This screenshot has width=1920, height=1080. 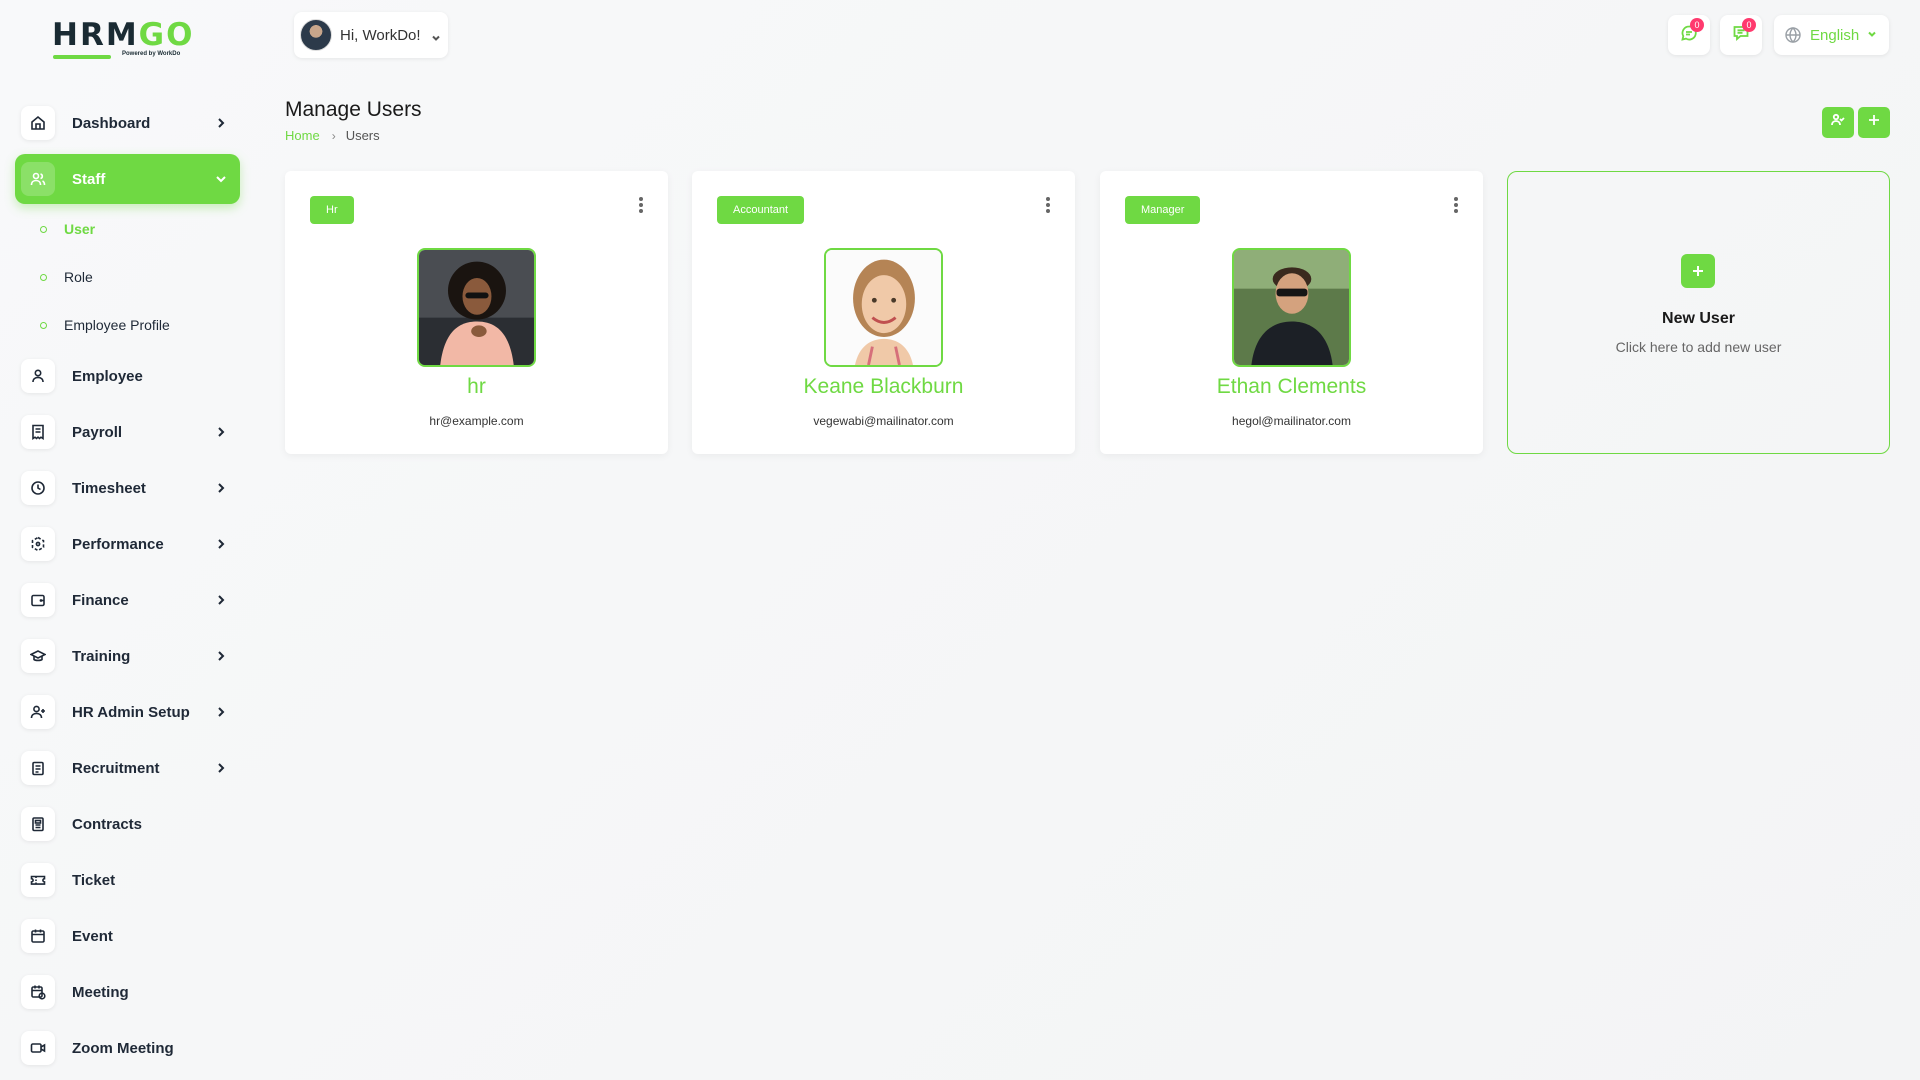 What do you see at coordinates (100, 992) in the screenshot?
I see `sidebar-item-label: Meeting` at bounding box center [100, 992].